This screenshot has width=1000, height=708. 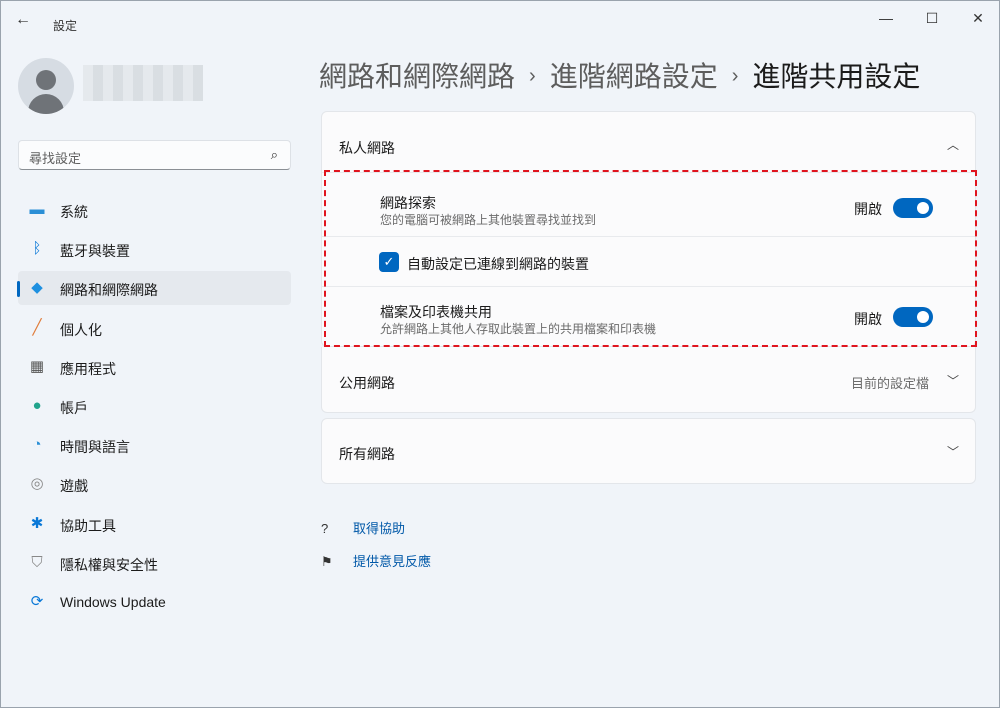 What do you see at coordinates (154, 328) in the screenshot?
I see `sidebar-item-3: ╱ 個人化` at bounding box center [154, 328].